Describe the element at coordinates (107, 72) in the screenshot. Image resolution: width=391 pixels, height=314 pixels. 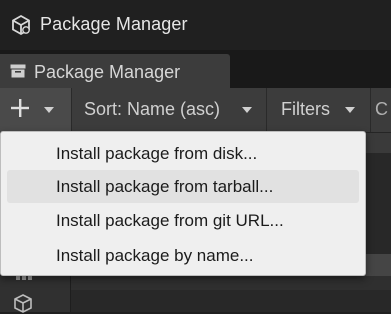
I see `tab-label: Package Manager` at that location.